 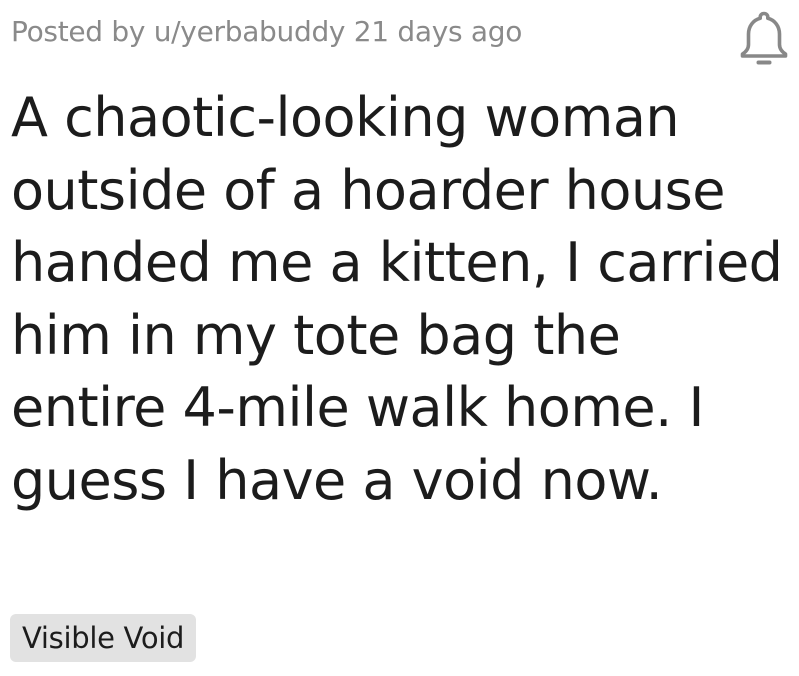 What do you see at coordinates (103, 638) in the screenshot?
I see `post-flair: Visible Void` at bounding box center [103, 638].